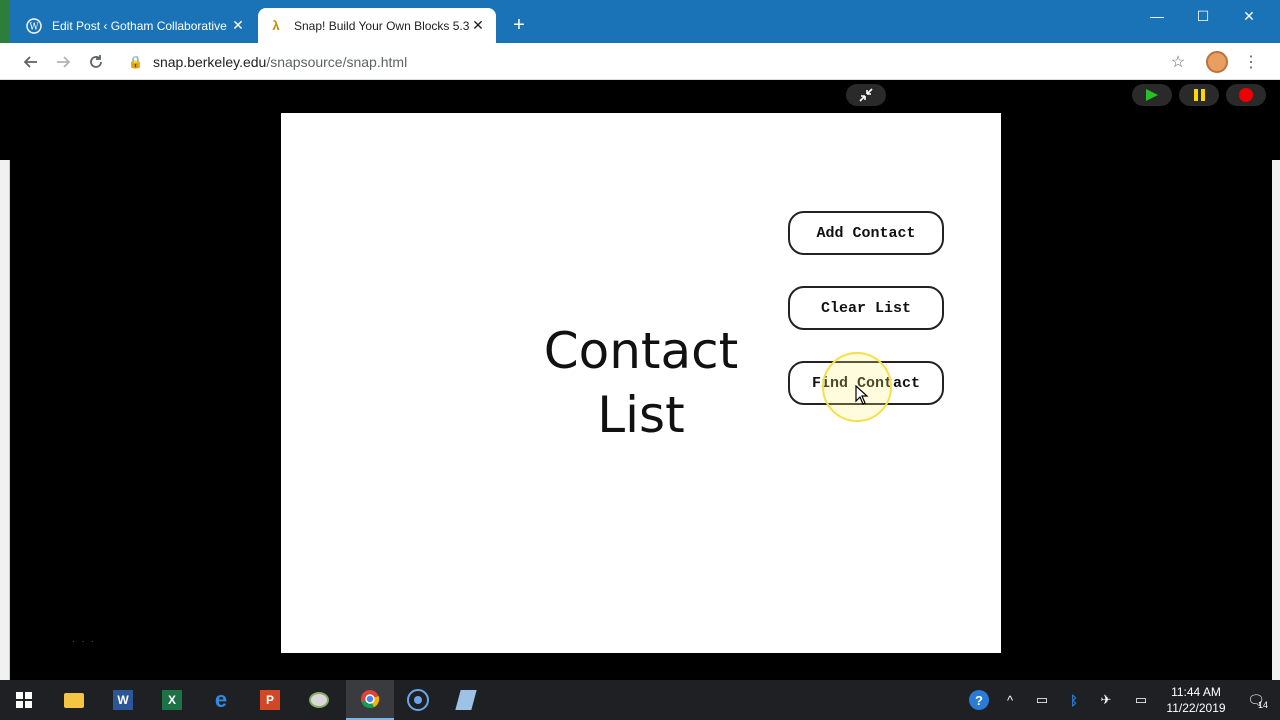 This screenshot has width=1280, height=720. What do you see at coordinates (319, 700) in the screenshot?
I see `paint-icon` at bounding box center [319, 700].